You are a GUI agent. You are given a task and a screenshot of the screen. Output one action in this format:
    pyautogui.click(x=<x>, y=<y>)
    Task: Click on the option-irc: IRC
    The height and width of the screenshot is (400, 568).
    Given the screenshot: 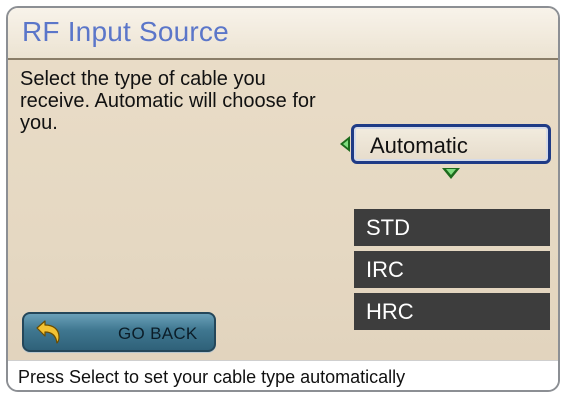 What is the action you would take?
    pyautogui.click(x=452, y=269)
    